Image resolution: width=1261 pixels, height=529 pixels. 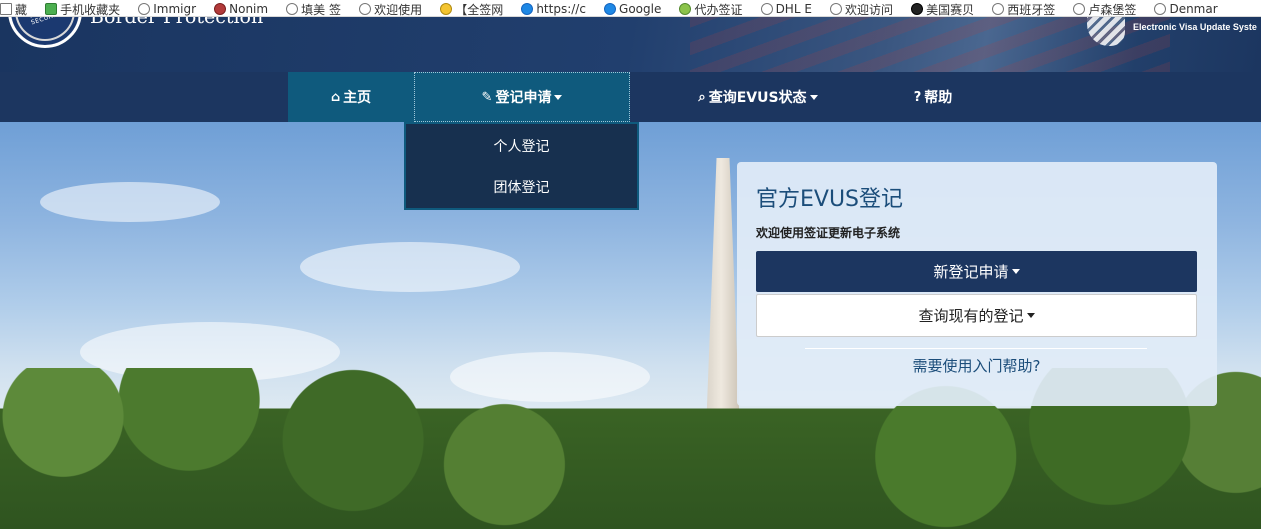 I want to click on nav-query-label: 查询EVUS状态, so click(x=757, y=98).